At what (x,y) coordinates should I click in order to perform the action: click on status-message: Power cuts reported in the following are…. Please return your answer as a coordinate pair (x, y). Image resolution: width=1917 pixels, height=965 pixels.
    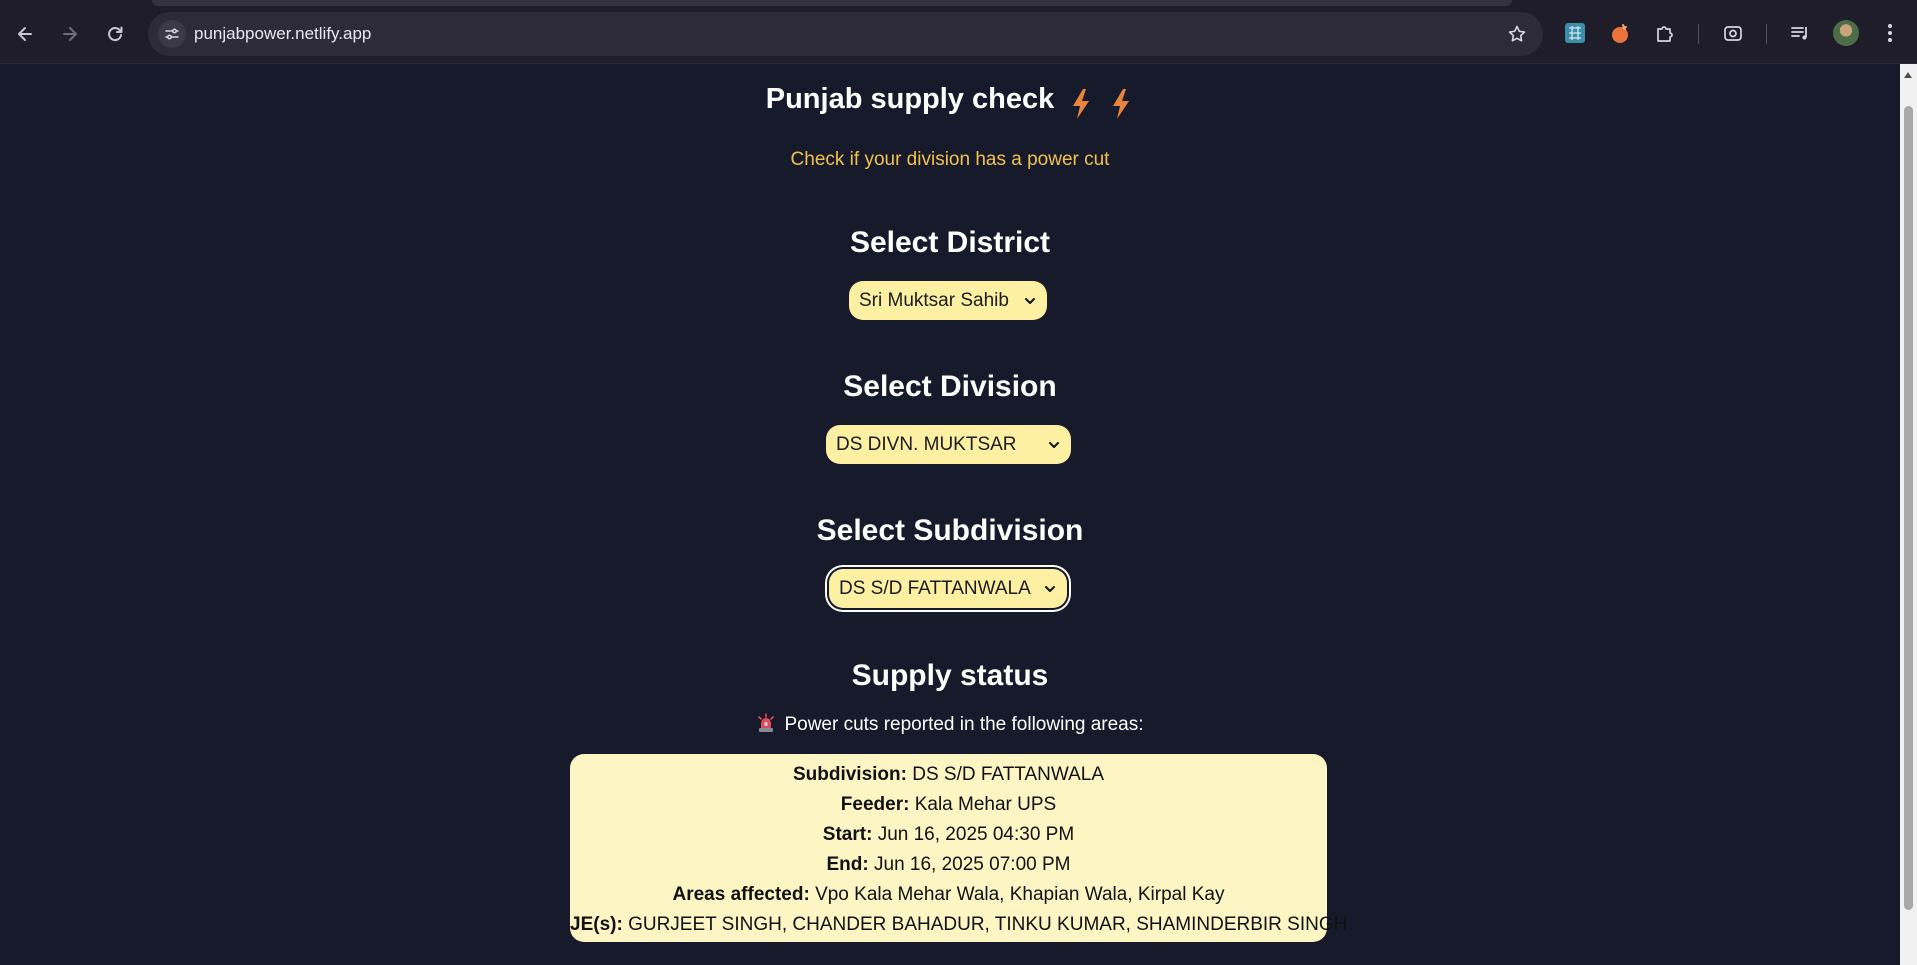
    Looking at the image, I should click on (964, 724).